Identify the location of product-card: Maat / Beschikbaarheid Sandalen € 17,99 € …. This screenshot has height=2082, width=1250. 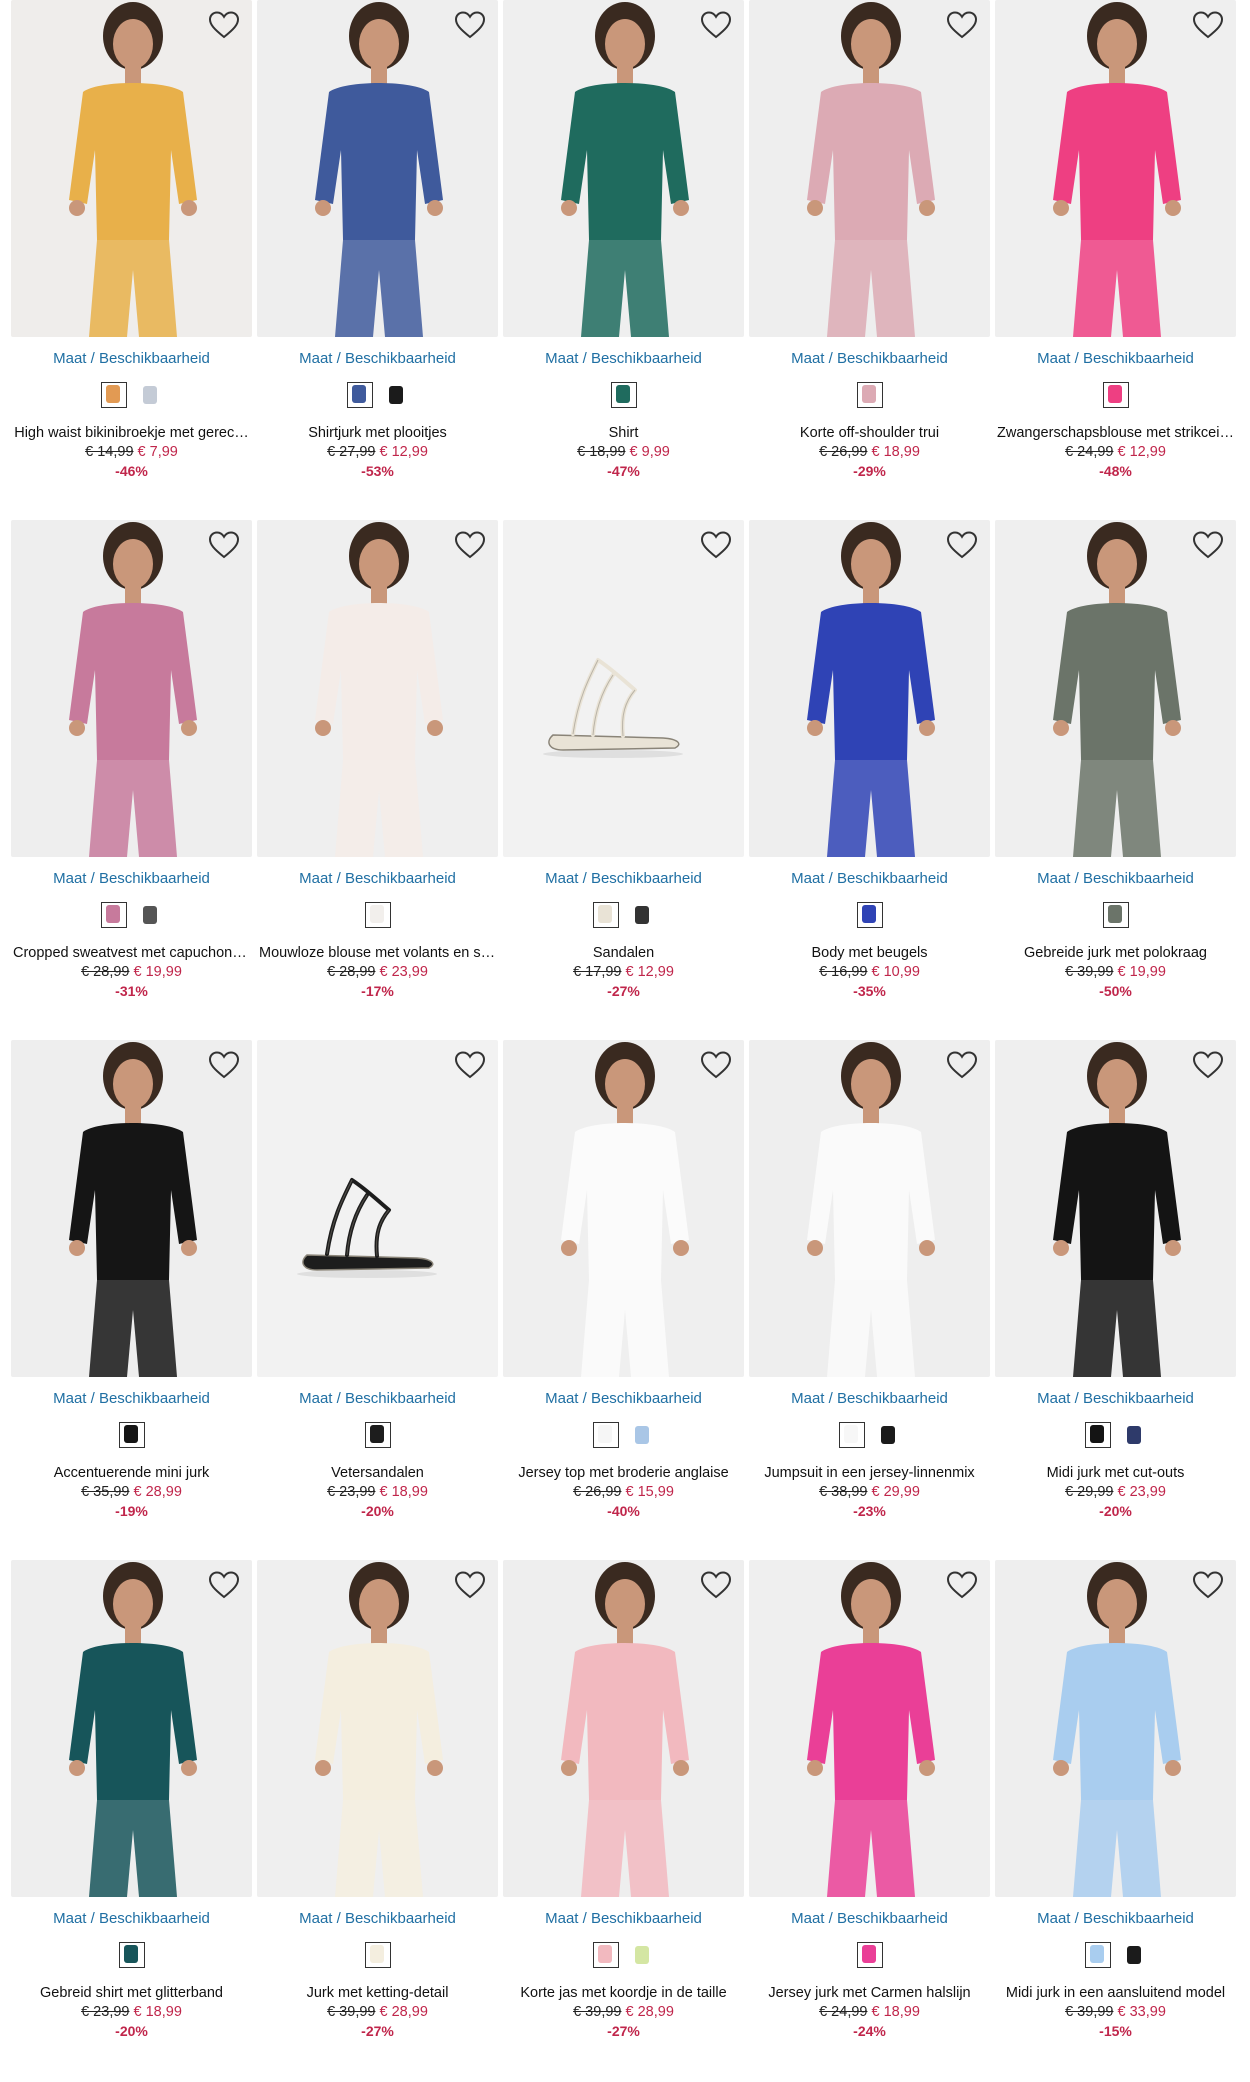
(623, 780).